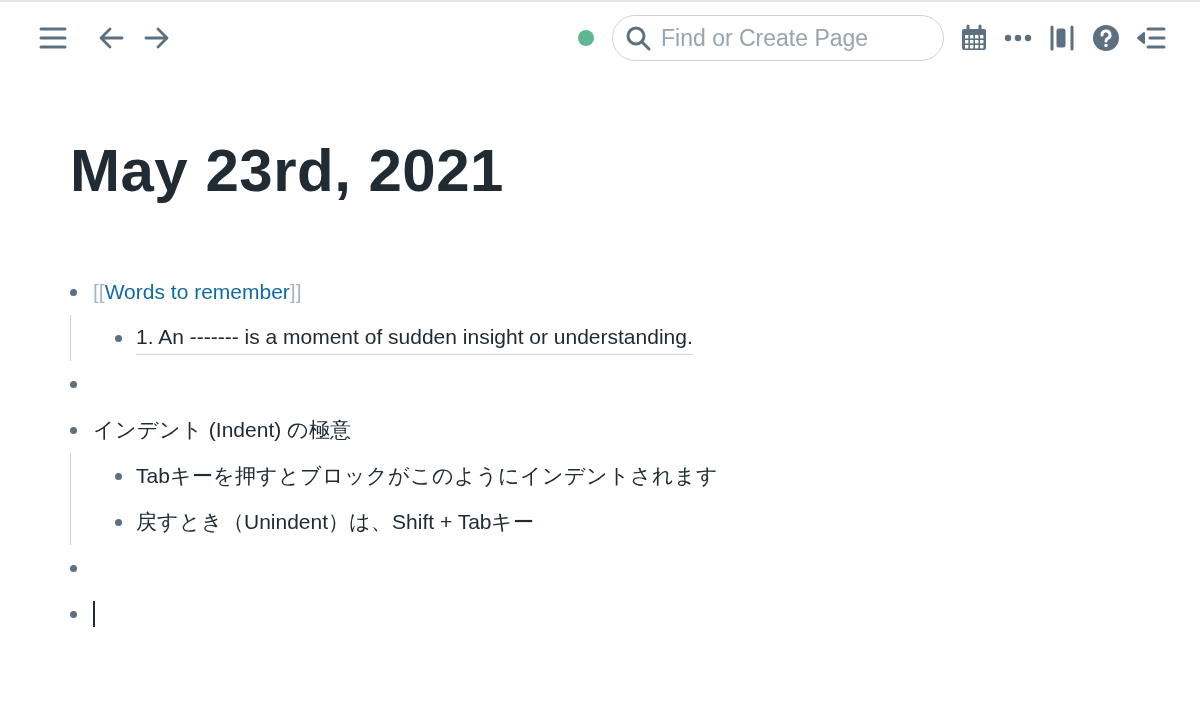 The image size is (1200, 701). Describe the element at coordinates (222, 430) in the screenshot. I see `block-text: インデント (Indent) の極意` at that location.